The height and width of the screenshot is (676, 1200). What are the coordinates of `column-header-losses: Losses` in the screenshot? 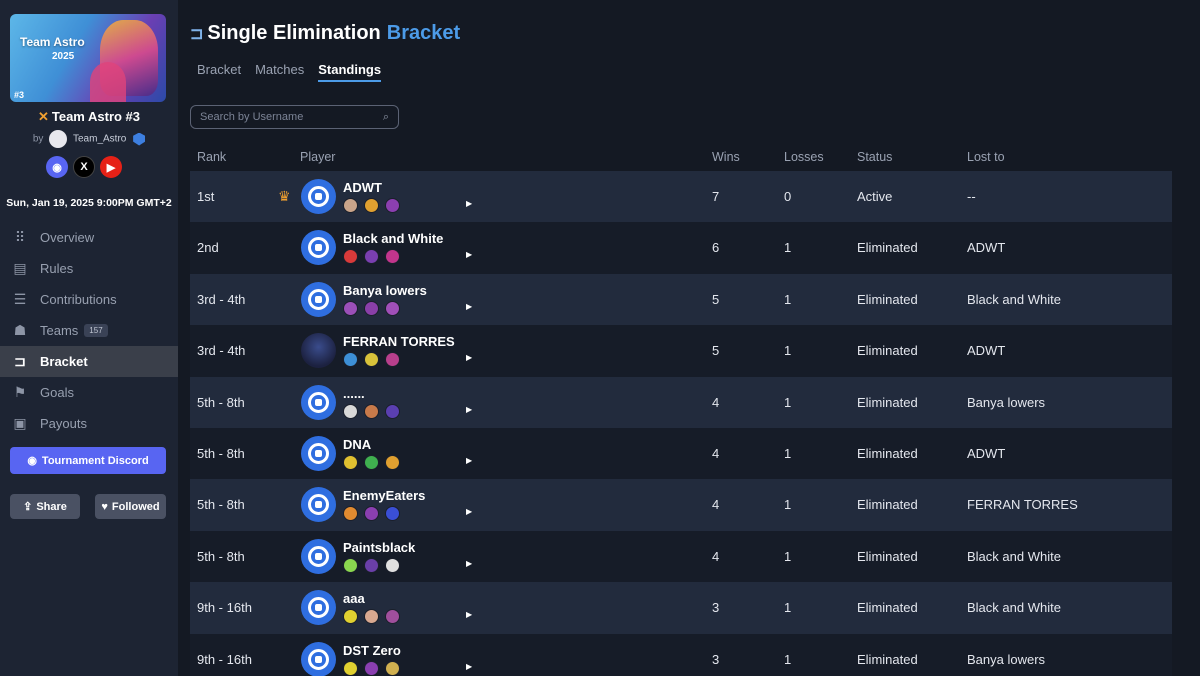 It's located at (804, 157).